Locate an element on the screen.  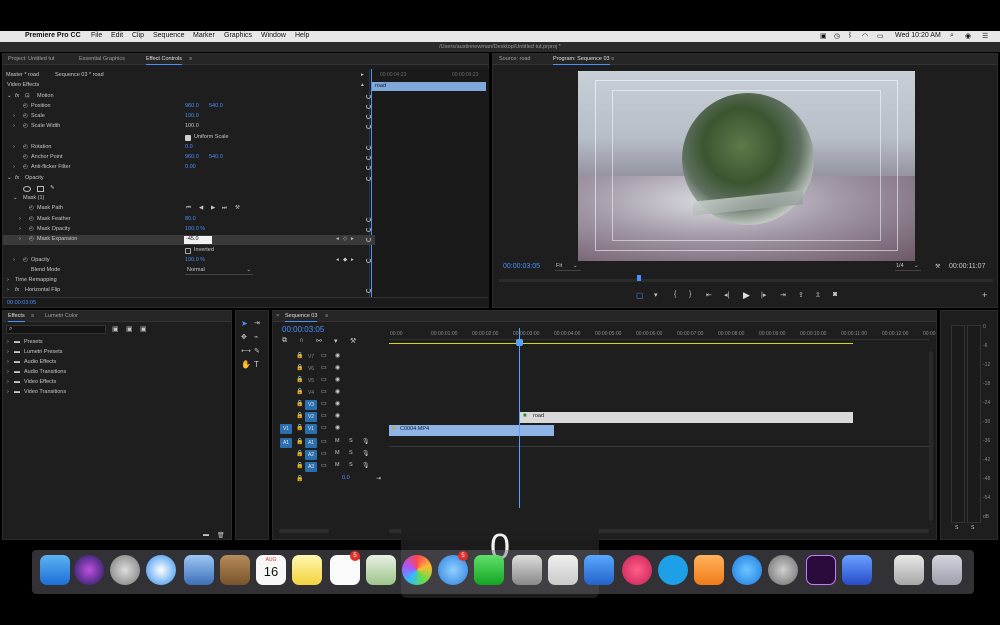
go-to-in-icon: ⇤ is located at coordinates (709, 295).